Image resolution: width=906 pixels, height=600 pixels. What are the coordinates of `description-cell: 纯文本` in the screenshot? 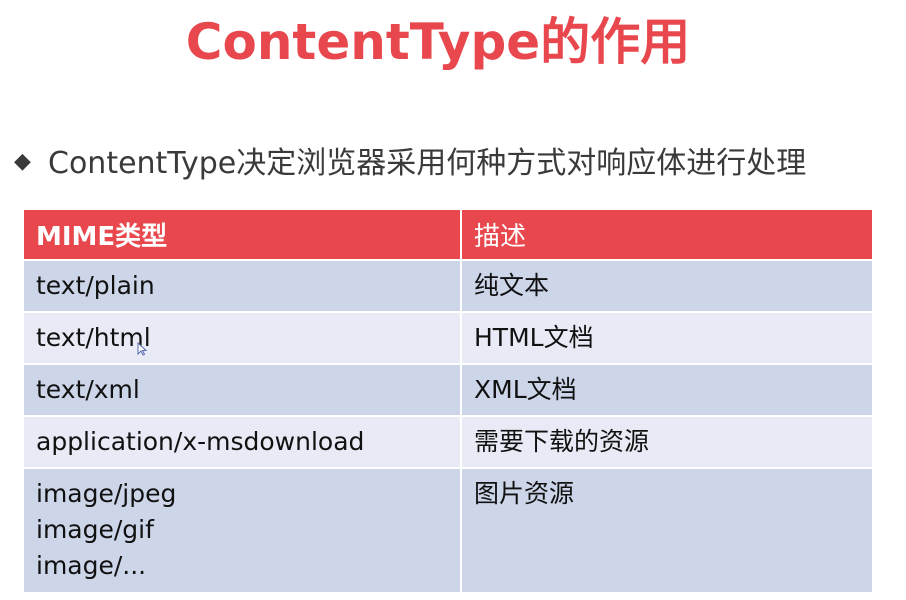 It's located at (667, 286).